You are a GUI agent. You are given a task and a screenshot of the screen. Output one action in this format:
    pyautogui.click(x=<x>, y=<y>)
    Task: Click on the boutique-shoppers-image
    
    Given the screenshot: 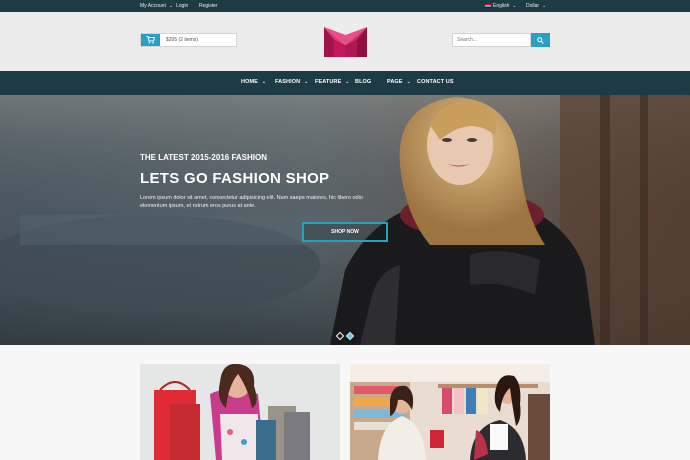 What is the action you would take?
    pyautogui.click(x=450, y=412)
    